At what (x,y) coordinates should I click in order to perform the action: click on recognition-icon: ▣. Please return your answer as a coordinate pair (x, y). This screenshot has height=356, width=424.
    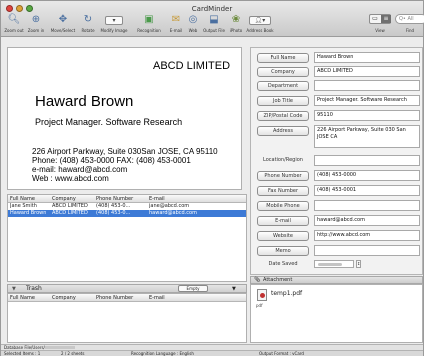
    Looking at the image, I should click on (149, 19).